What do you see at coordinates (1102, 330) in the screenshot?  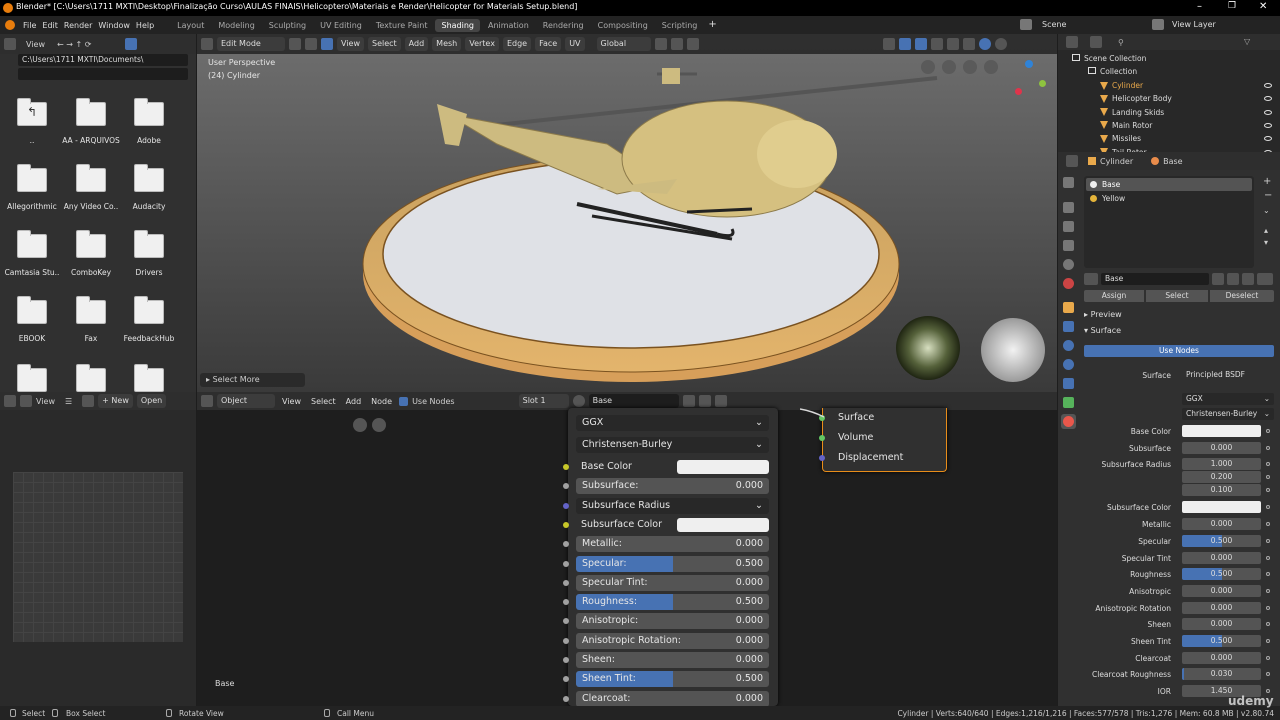 I see `surface-panel-header: ▾ Surface` at bounding box center [1102, 330].